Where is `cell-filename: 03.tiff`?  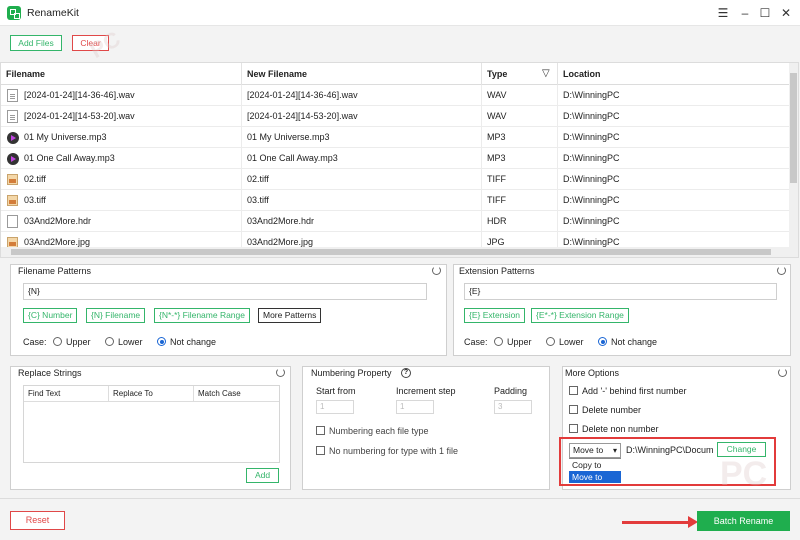 cell-filename: 03.tiff is located at coordinates (121, 200).